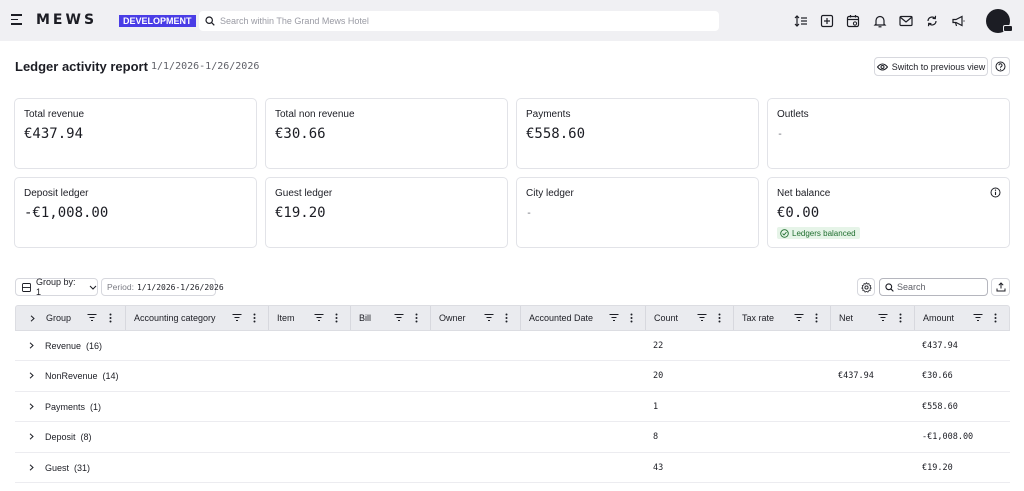  What do you see at coordinates (999, 21) in the screenshot?
I see `user-avatar` at bounding box center [999, 21].